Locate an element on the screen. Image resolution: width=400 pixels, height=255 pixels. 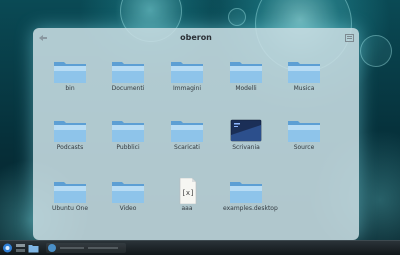
file-item: Musica is located at coordinates (304, 75).